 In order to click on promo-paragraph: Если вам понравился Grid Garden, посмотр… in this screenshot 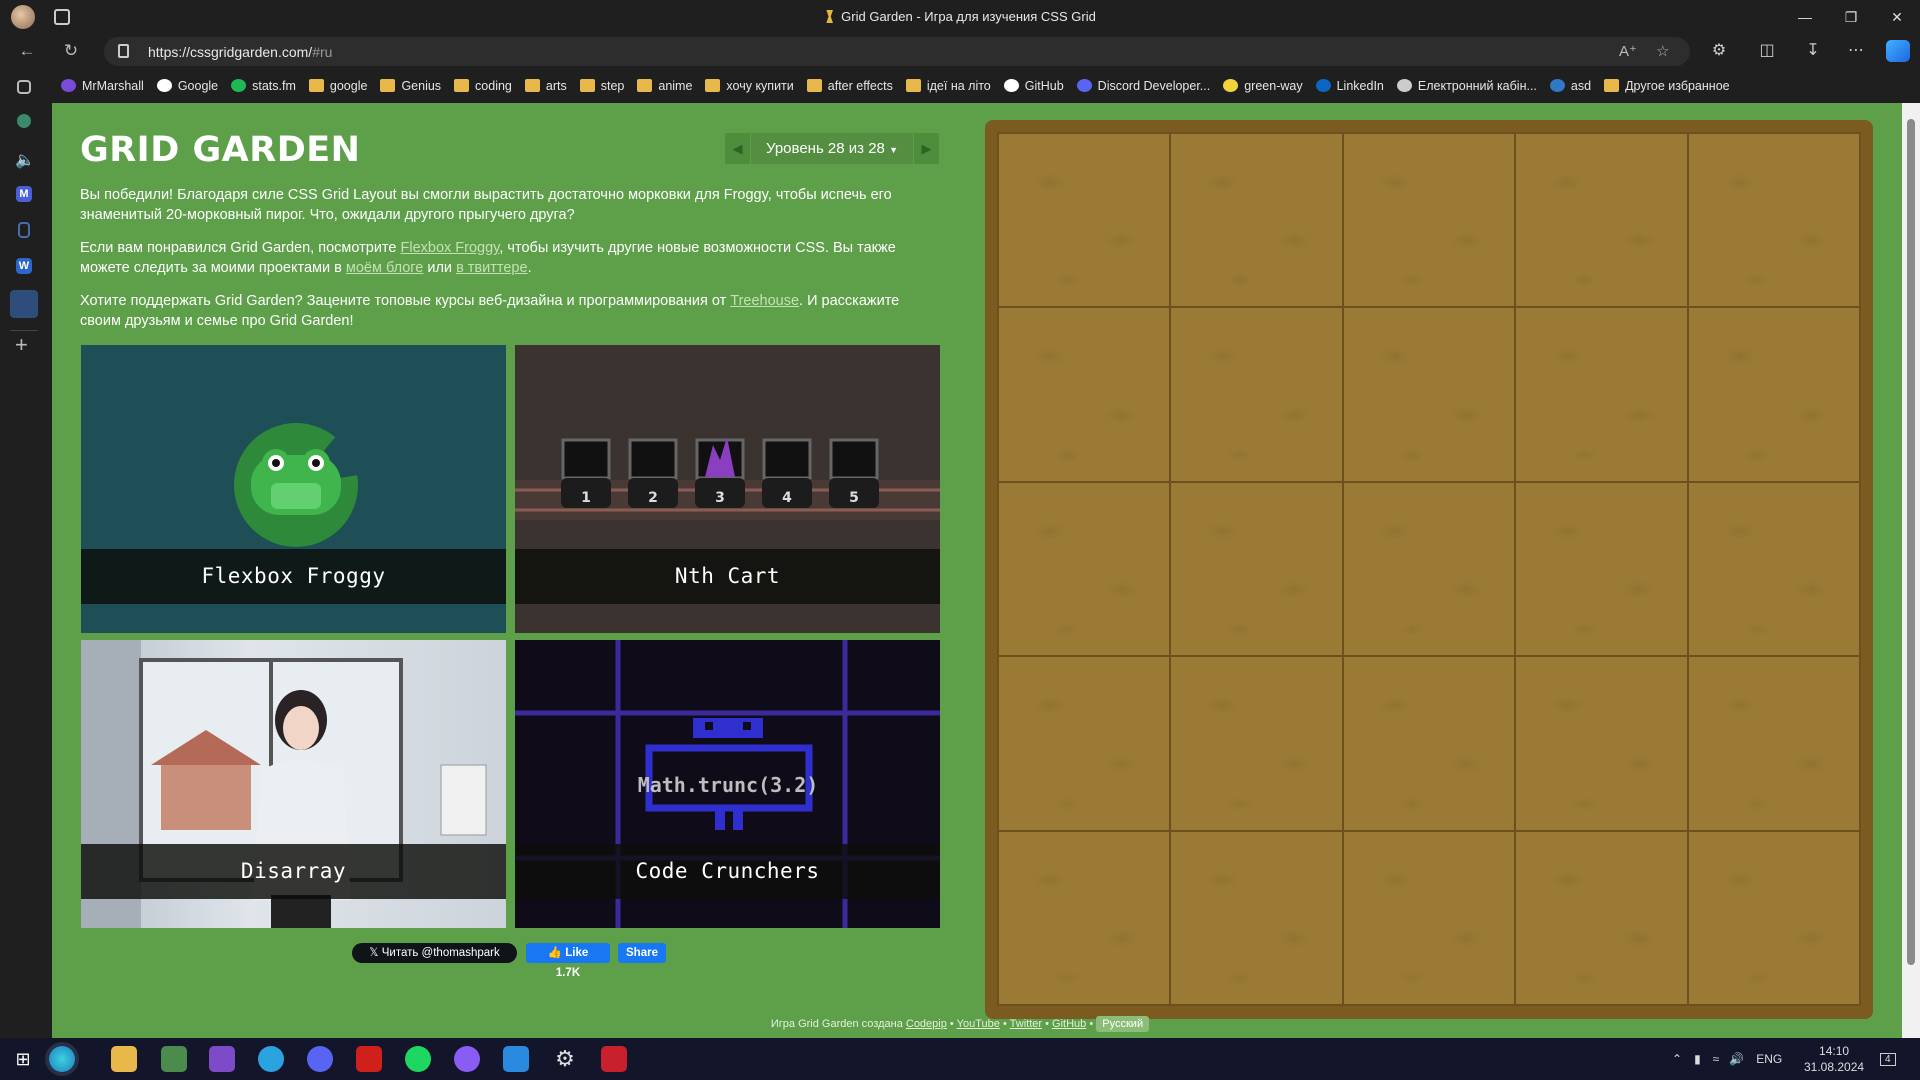, I will do `click(488, 258)`.